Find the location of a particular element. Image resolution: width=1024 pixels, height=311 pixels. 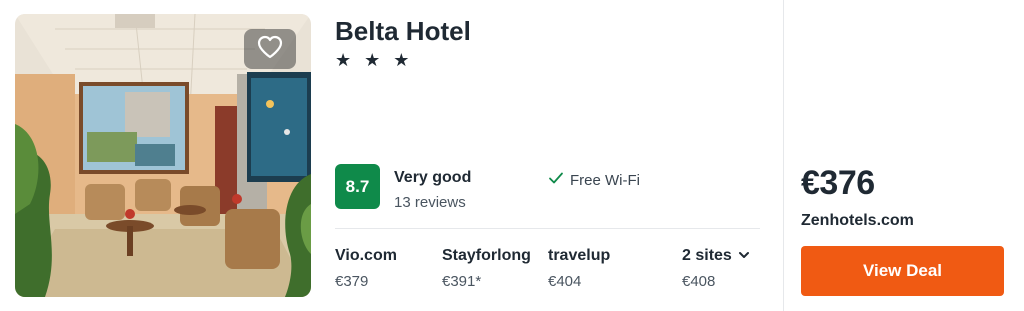

rating-label: Very good is located at coordinates (433, 177).